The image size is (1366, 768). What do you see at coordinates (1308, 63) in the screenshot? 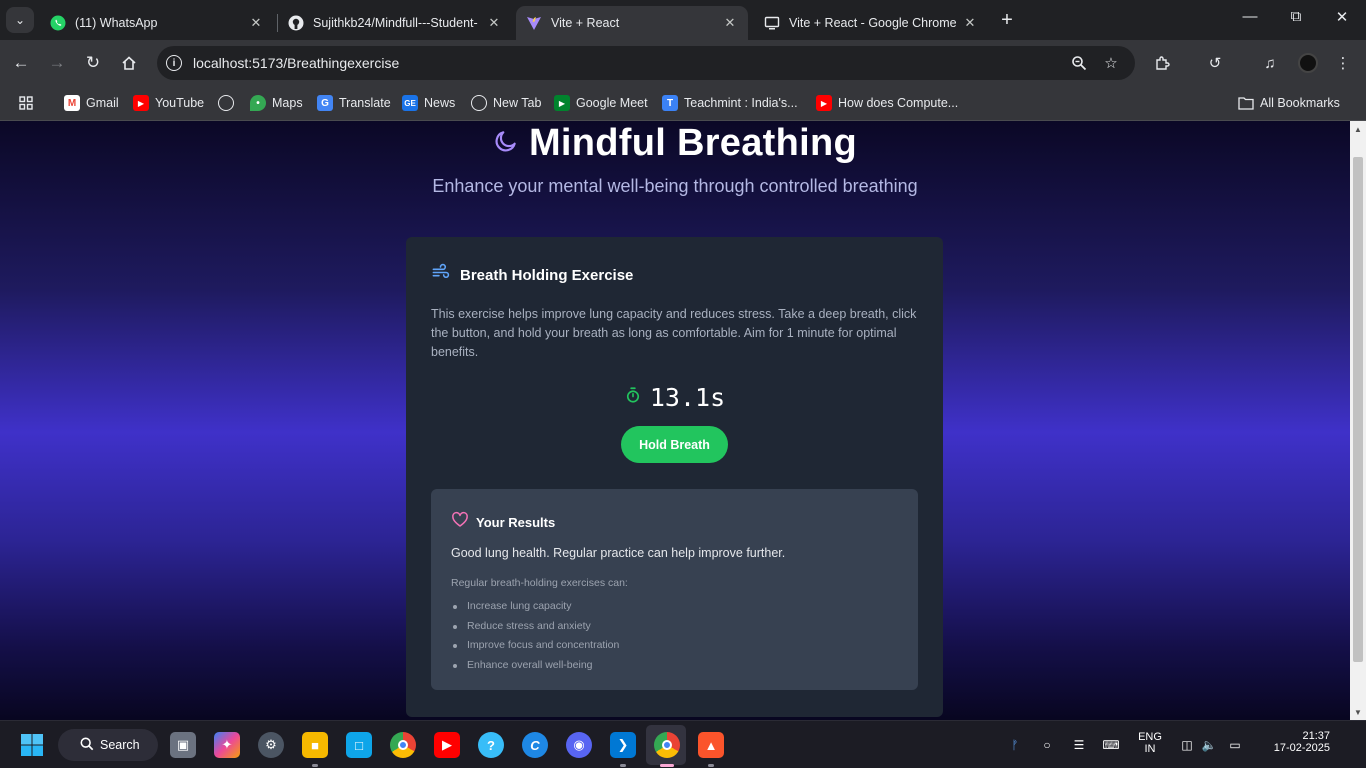
I see `profile-avatar` at bounding box center [1308, 63].